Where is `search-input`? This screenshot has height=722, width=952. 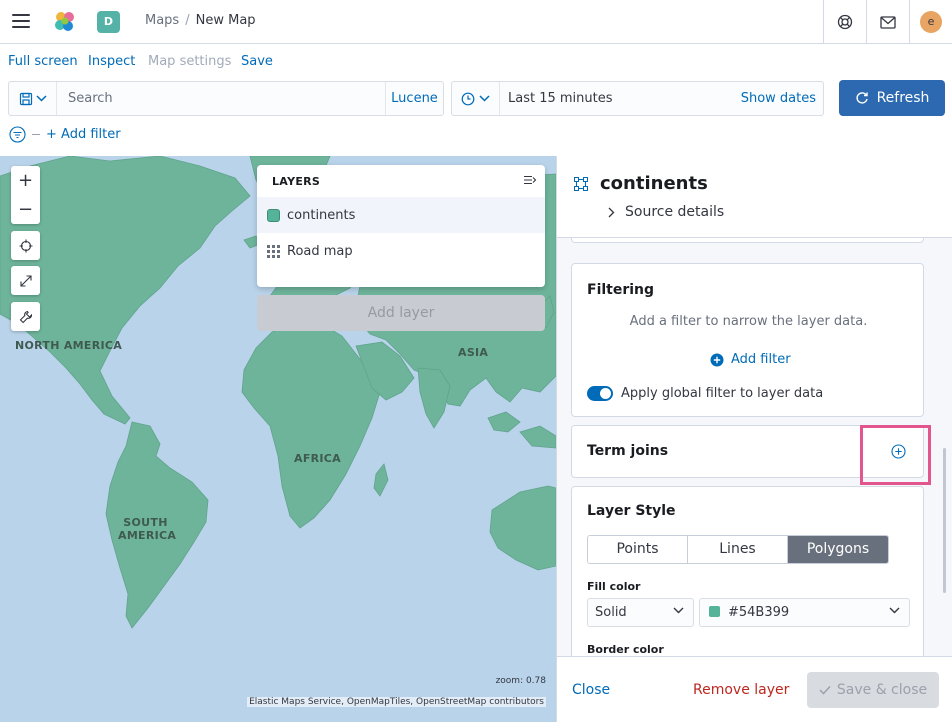
search-input is located at coordinates (221, 98).